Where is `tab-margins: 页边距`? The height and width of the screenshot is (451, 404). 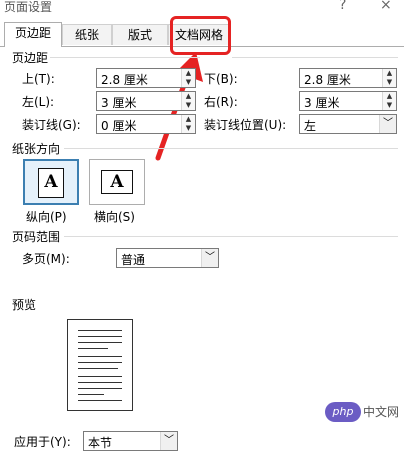 tab-margins: 页边距 is located at coordinates (33, 34).